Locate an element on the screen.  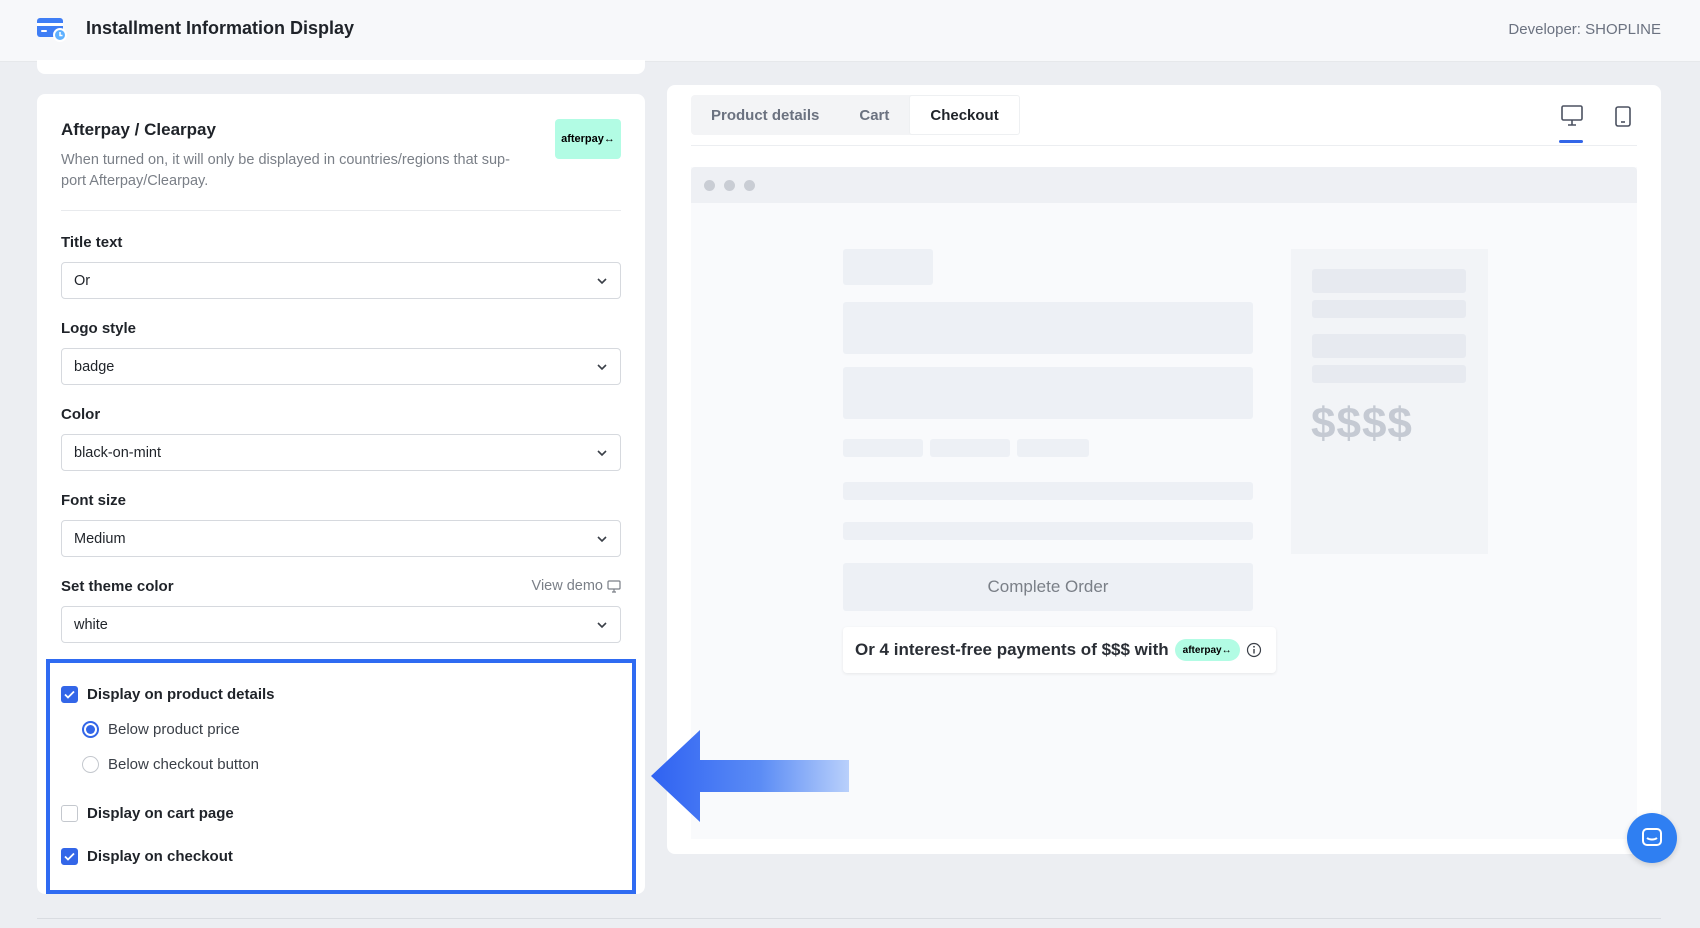
color-select: black-on-mint is located at coordinates (341, 452).